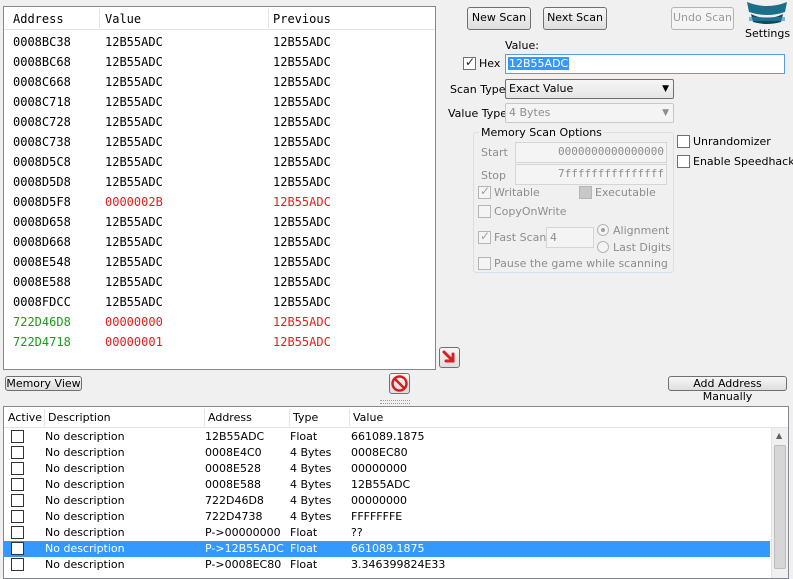 This screenshot has width=793, height=579. Describe the element at coordinates (234, 516) in the screenshot. I see `row-address: 722D4738` at that location.